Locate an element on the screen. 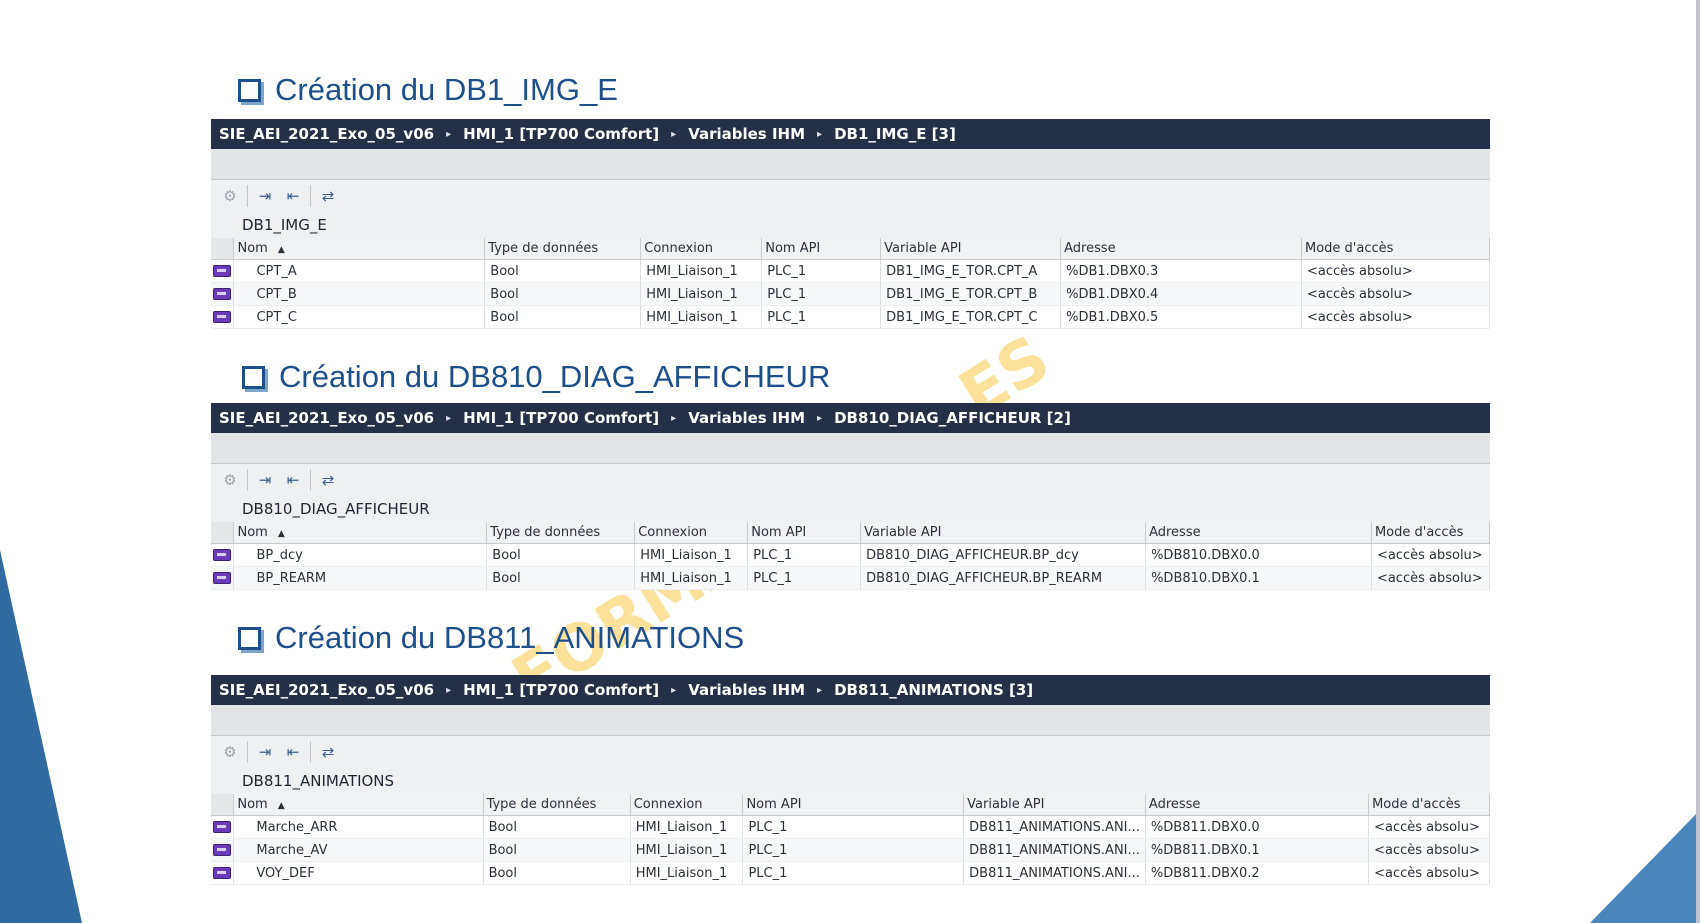 The width and height of the screenshot is (1700, 923). cell-var: DB1_IMG_E_TOR.CPT_C is located at coordinates (971, 317).